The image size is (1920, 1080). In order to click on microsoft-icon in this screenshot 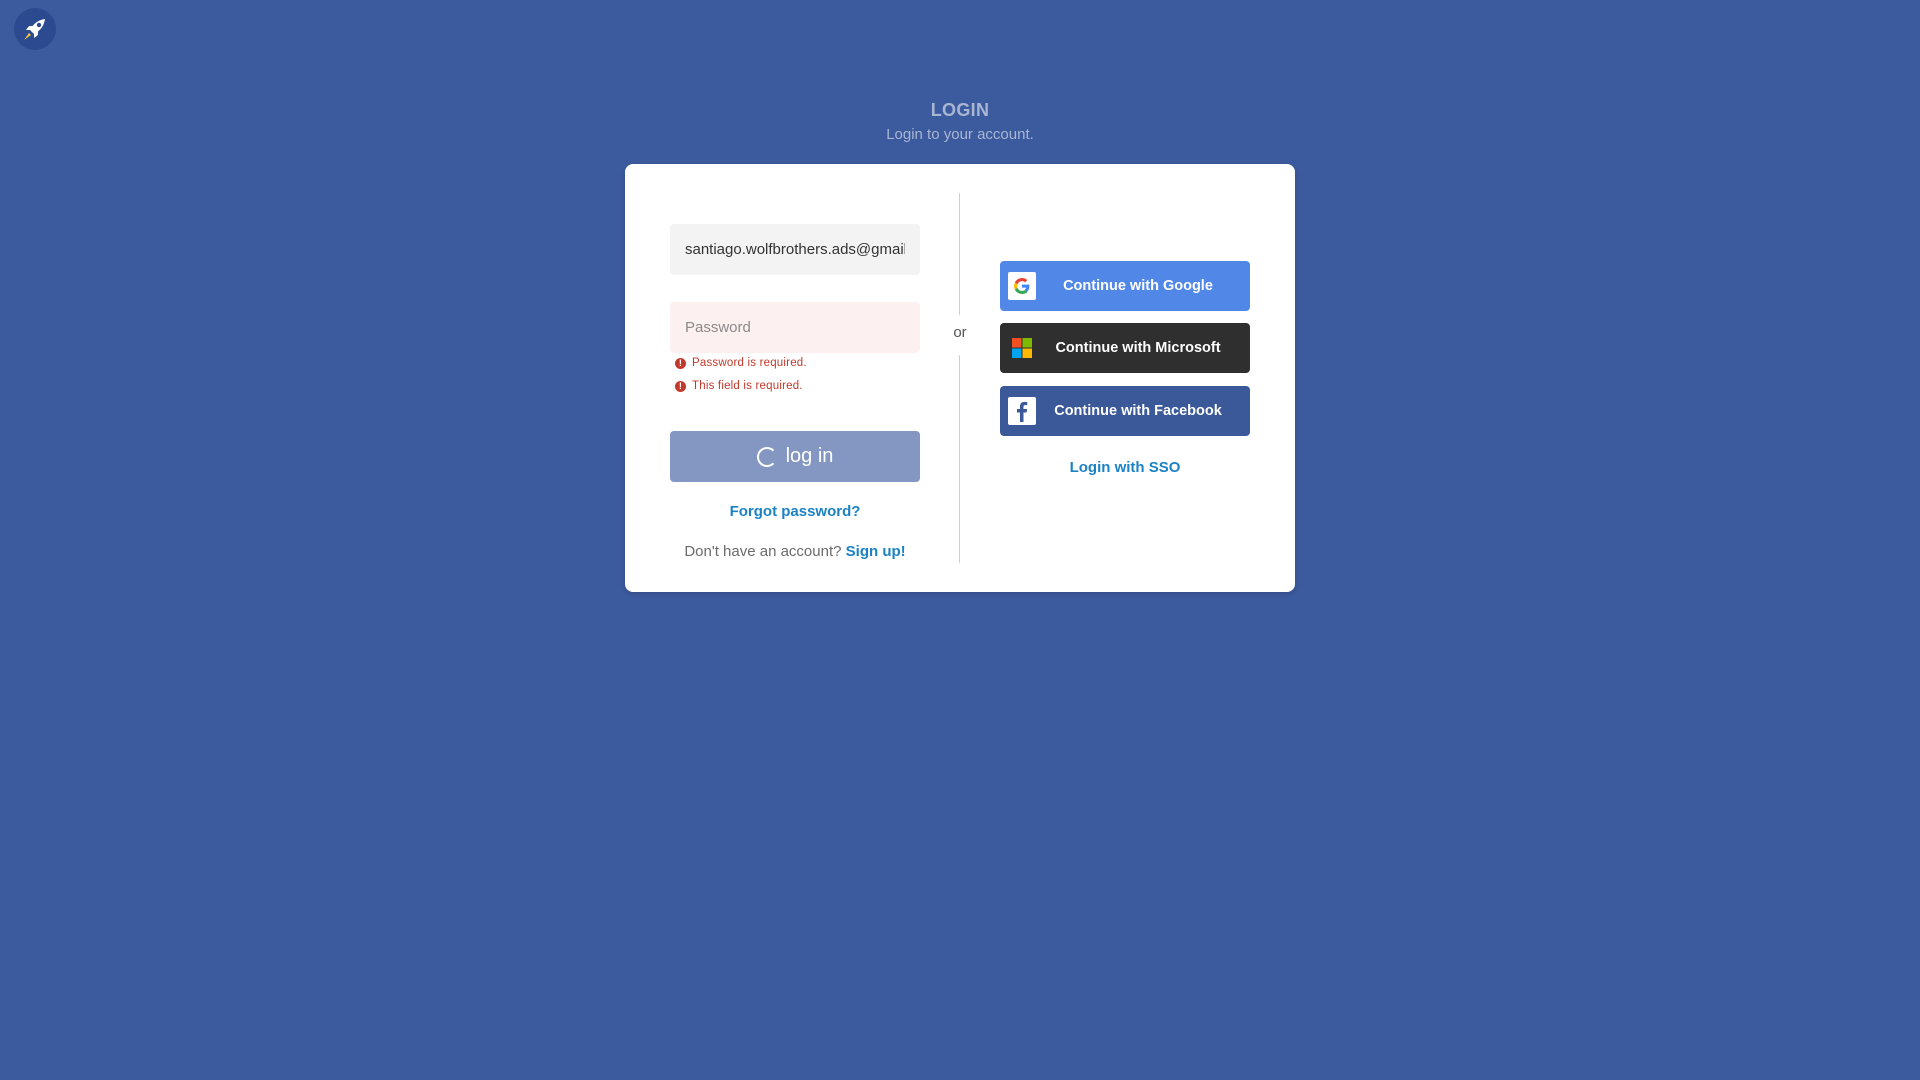, I will do `click(1022, 348)`.